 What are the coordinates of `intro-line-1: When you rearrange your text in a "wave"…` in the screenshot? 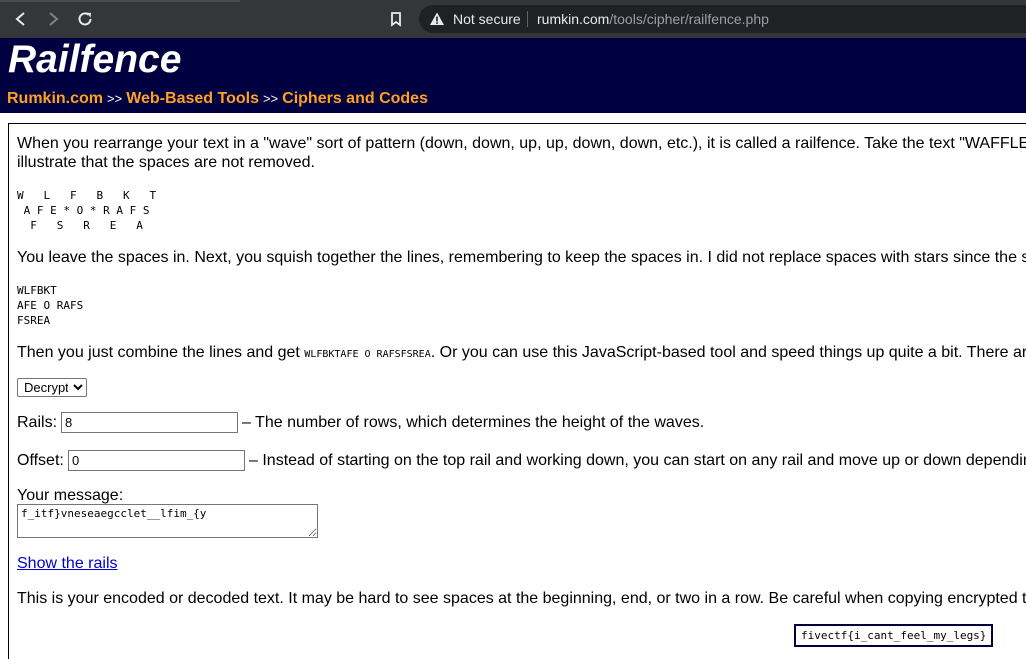 It's located at (521, 143).